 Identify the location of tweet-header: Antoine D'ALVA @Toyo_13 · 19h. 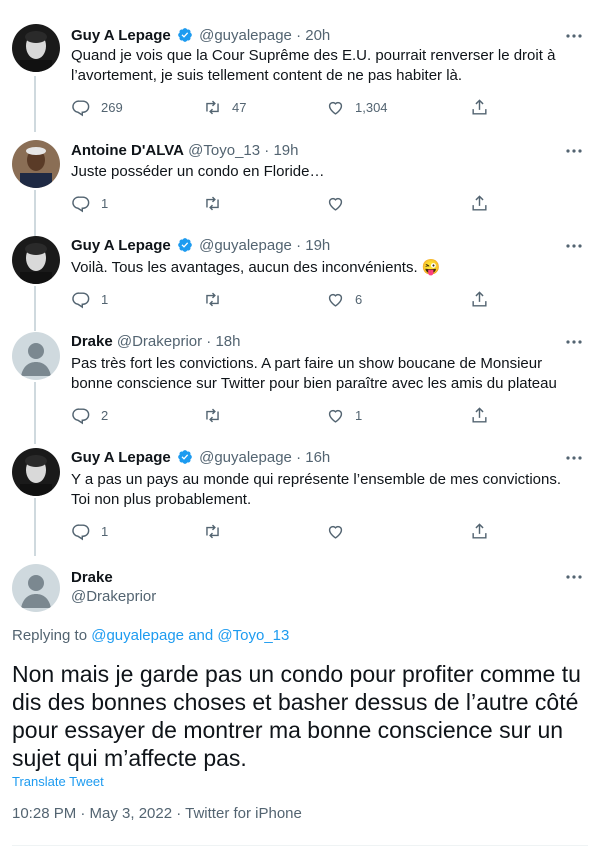
(185, 151).